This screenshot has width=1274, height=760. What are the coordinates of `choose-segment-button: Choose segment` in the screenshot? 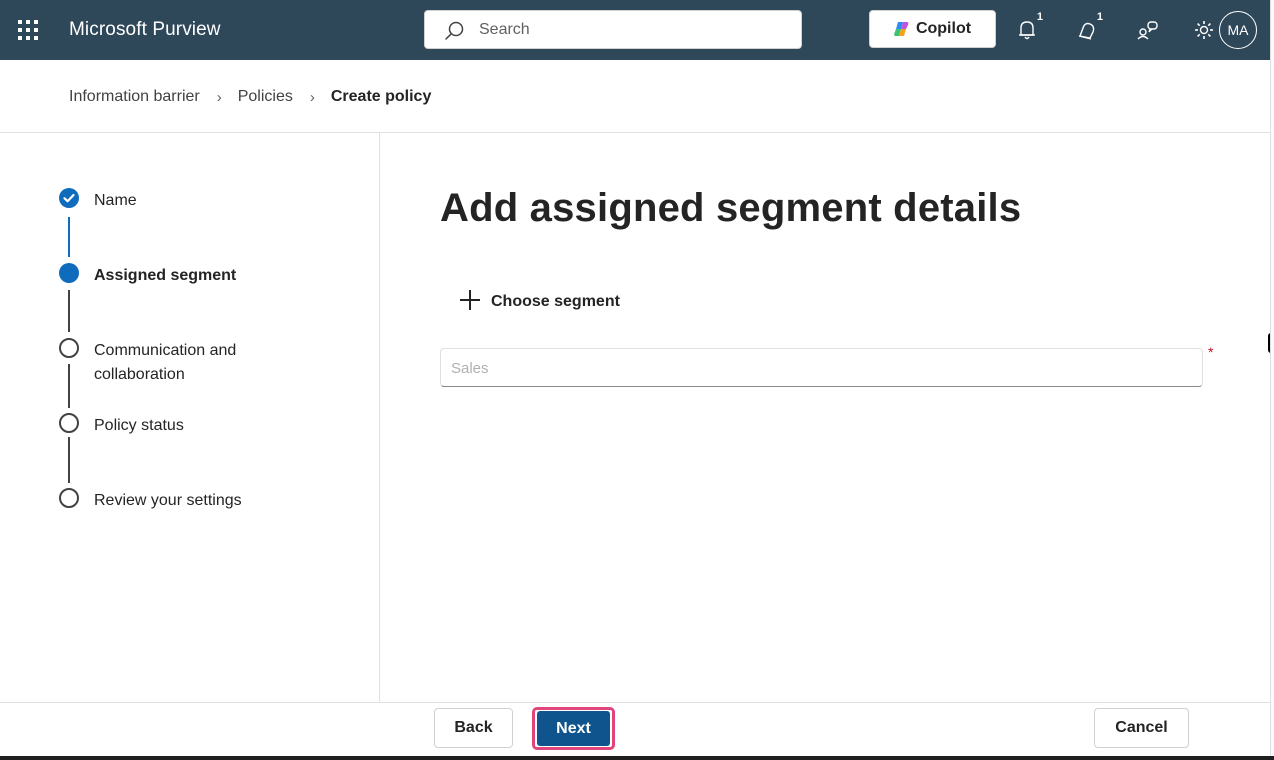 It's located at (539, 302).